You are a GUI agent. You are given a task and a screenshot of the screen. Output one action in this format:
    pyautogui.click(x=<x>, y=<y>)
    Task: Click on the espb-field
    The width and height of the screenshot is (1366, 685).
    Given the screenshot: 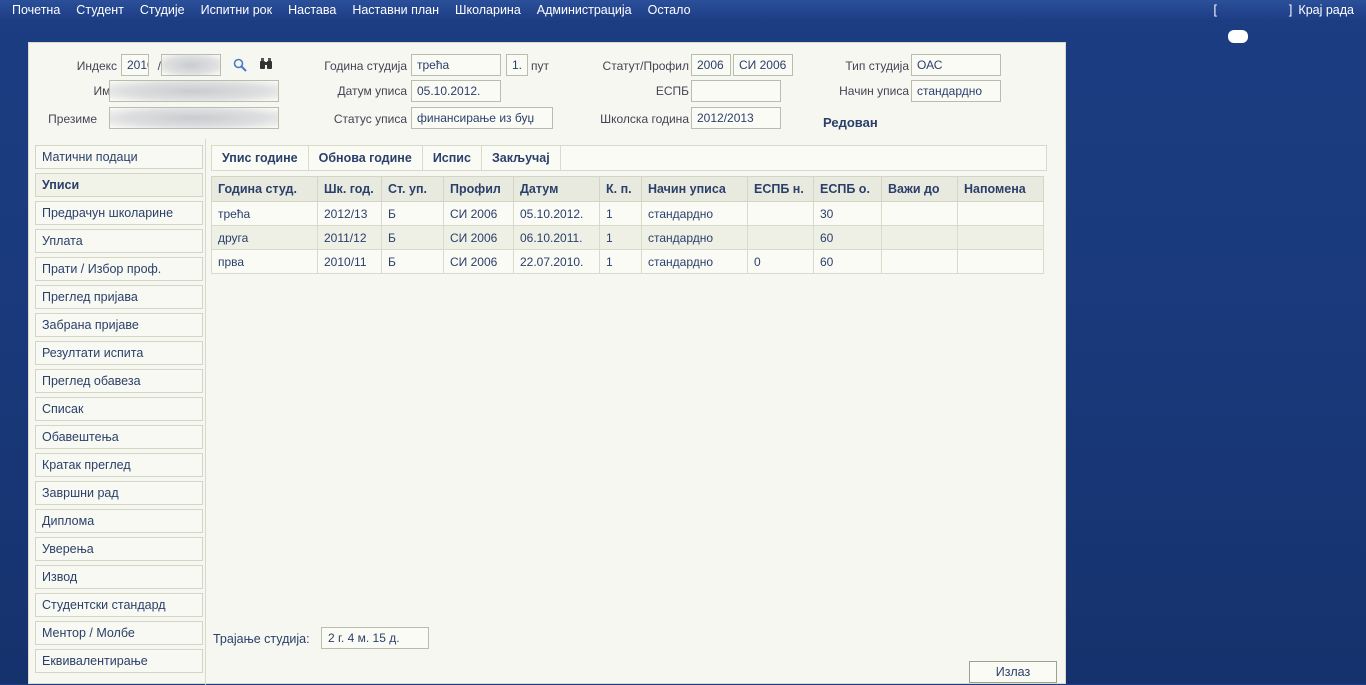 What is the action you would take?
    pyautogui.click(x=736, y=91)
    